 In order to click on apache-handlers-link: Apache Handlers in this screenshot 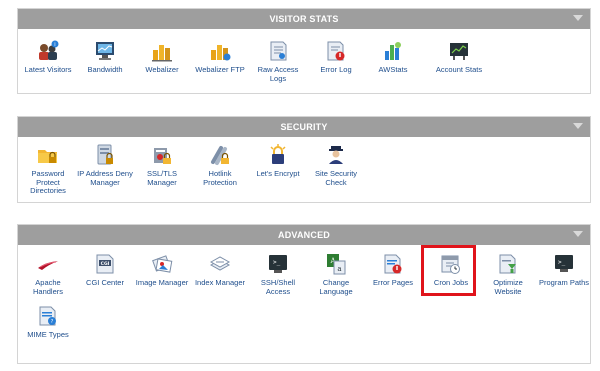, I will do `click(48, 274)`.